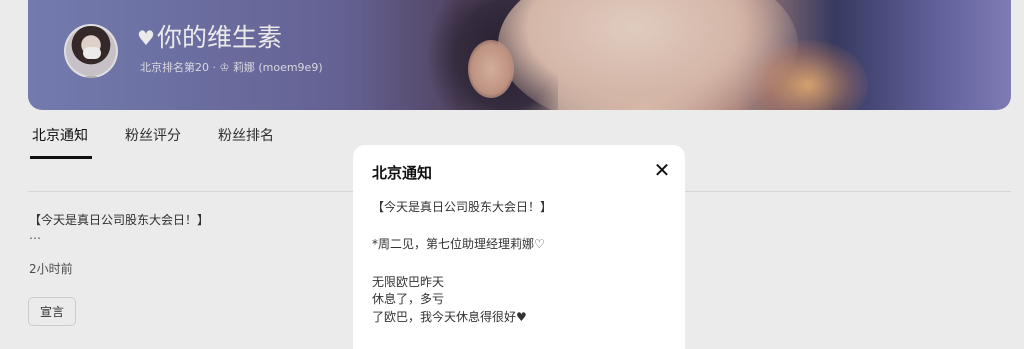 The width and height of the screenshot is (1024, 349). I want to click on modal-line: 休息了，多亏, so click(408, 299).